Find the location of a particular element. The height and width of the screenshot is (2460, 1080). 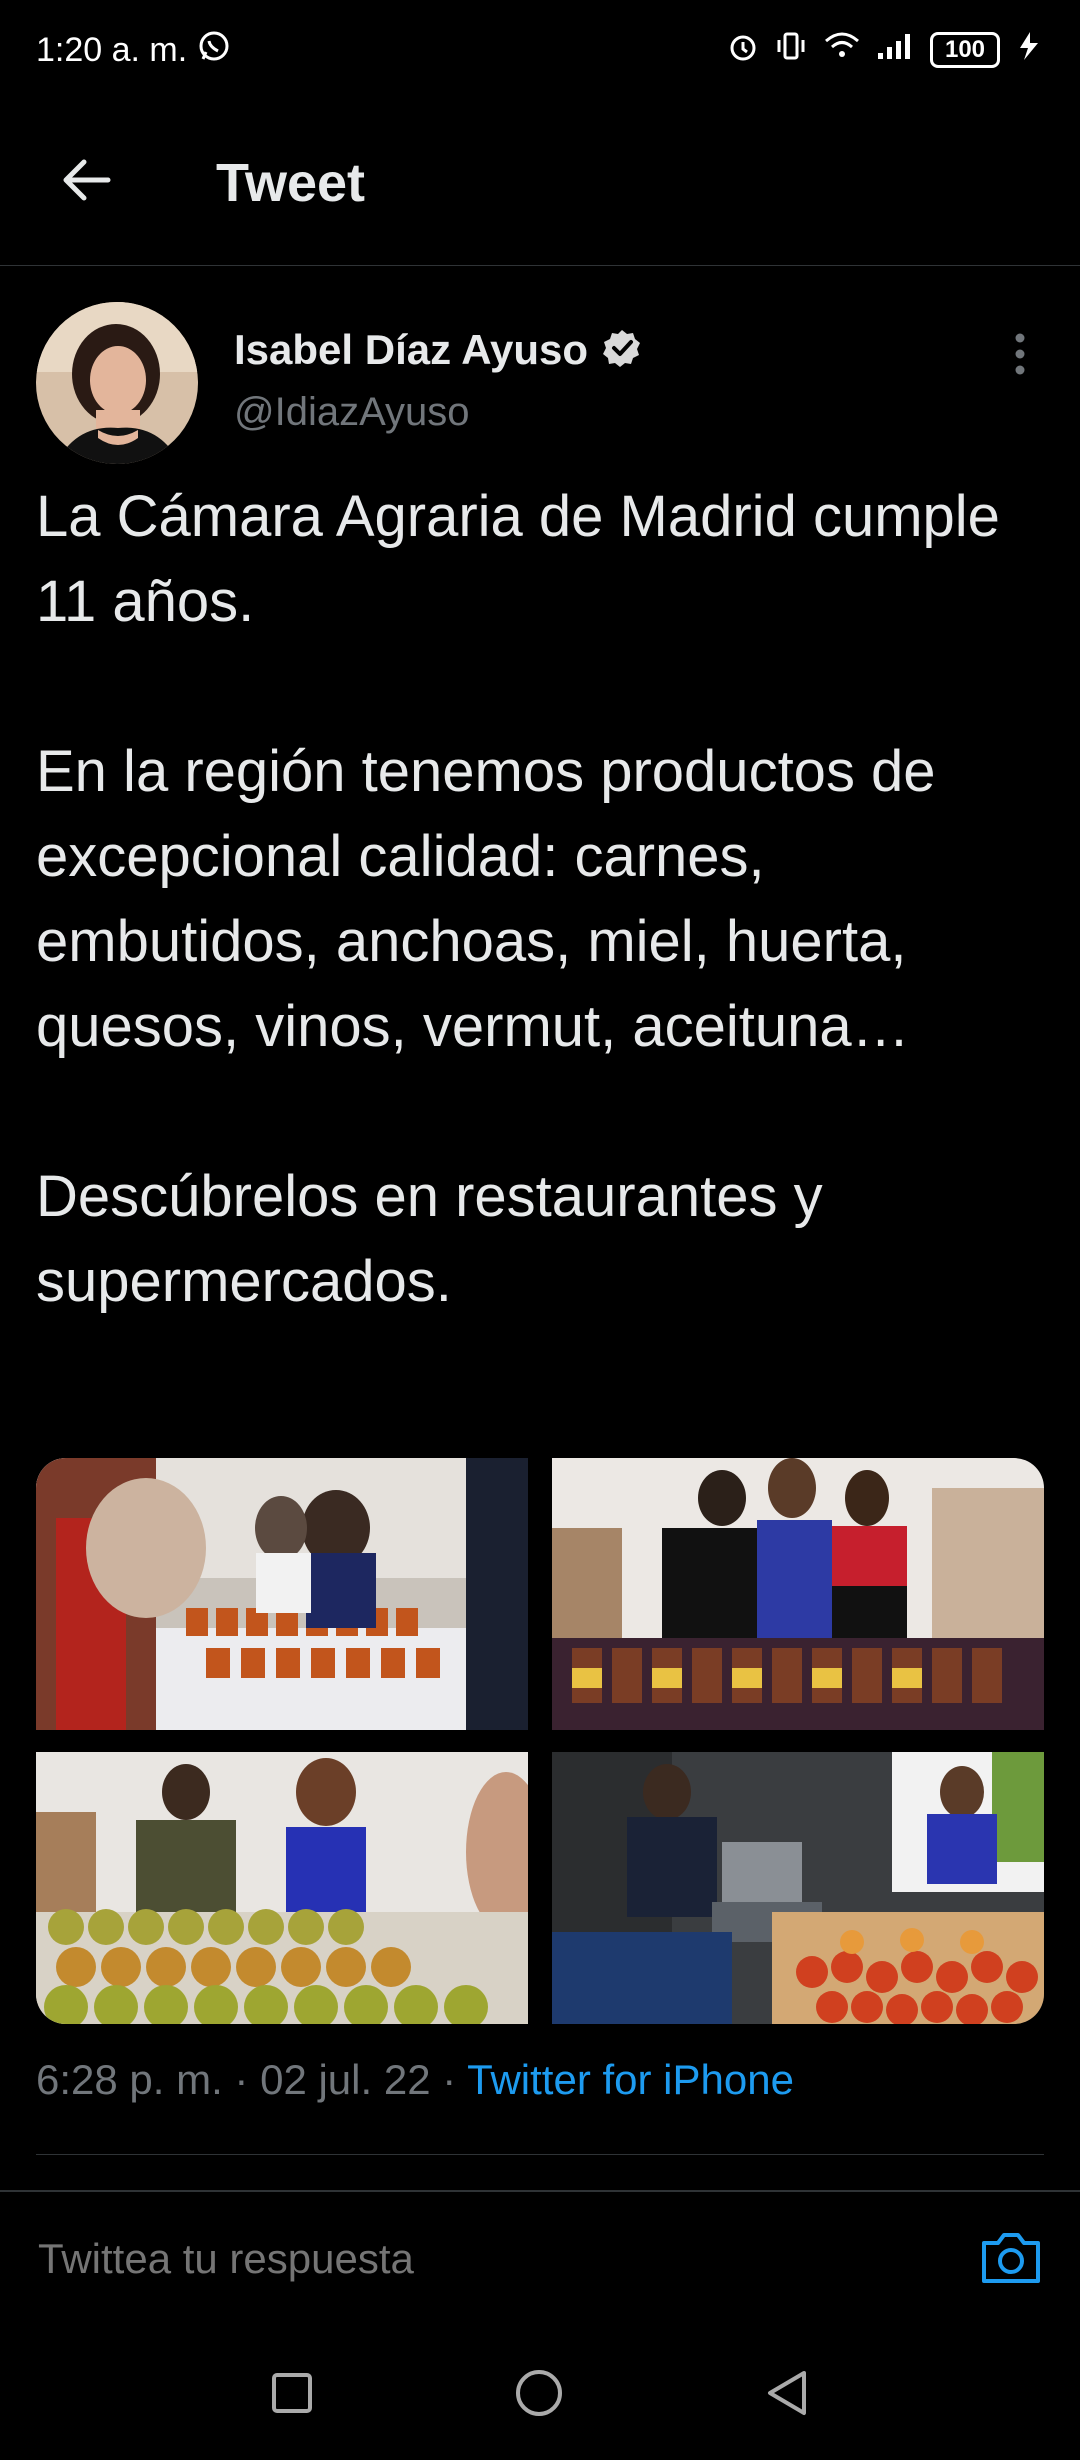

status-right: 100 is located at coordinates (885, 50).